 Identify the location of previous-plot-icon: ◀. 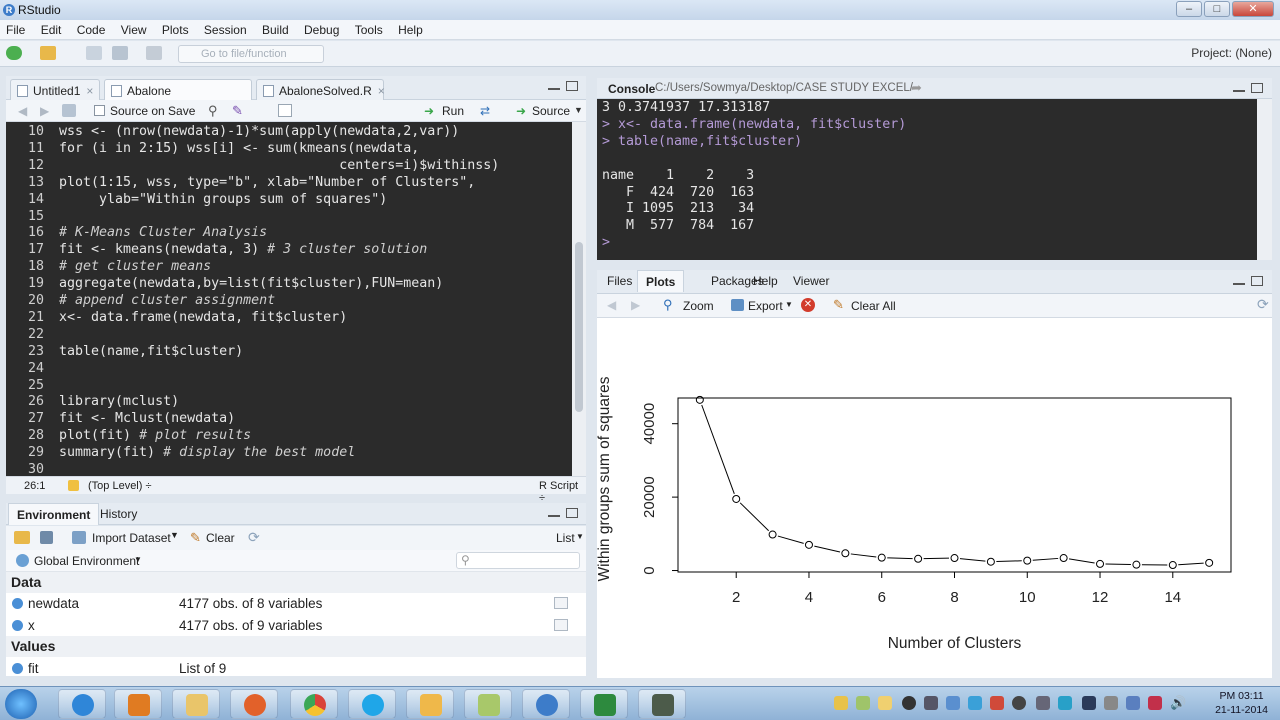
(611, 305).